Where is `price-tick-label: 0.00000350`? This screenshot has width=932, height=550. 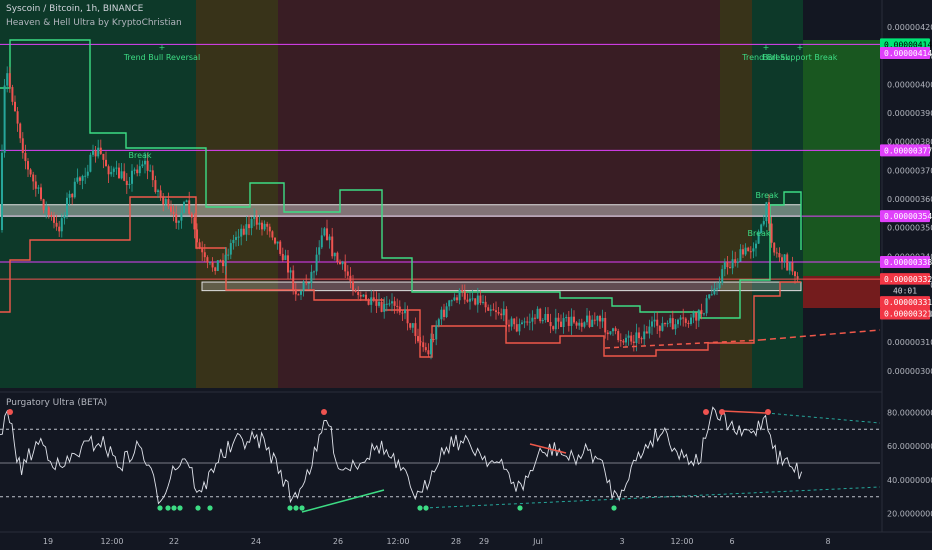
price-tick-label: 0.00000350 is located at coordinates (909, 228).